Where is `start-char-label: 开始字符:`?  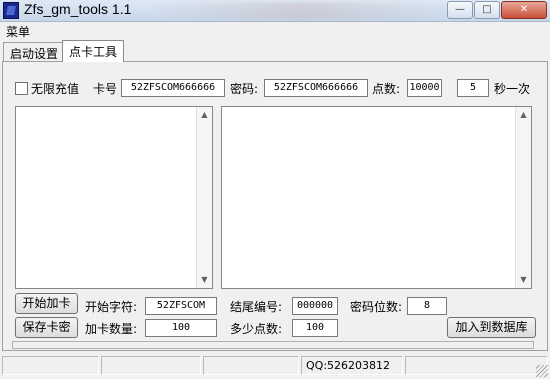 start-char-label: 开始字符: is located at coordinates (111, 307).